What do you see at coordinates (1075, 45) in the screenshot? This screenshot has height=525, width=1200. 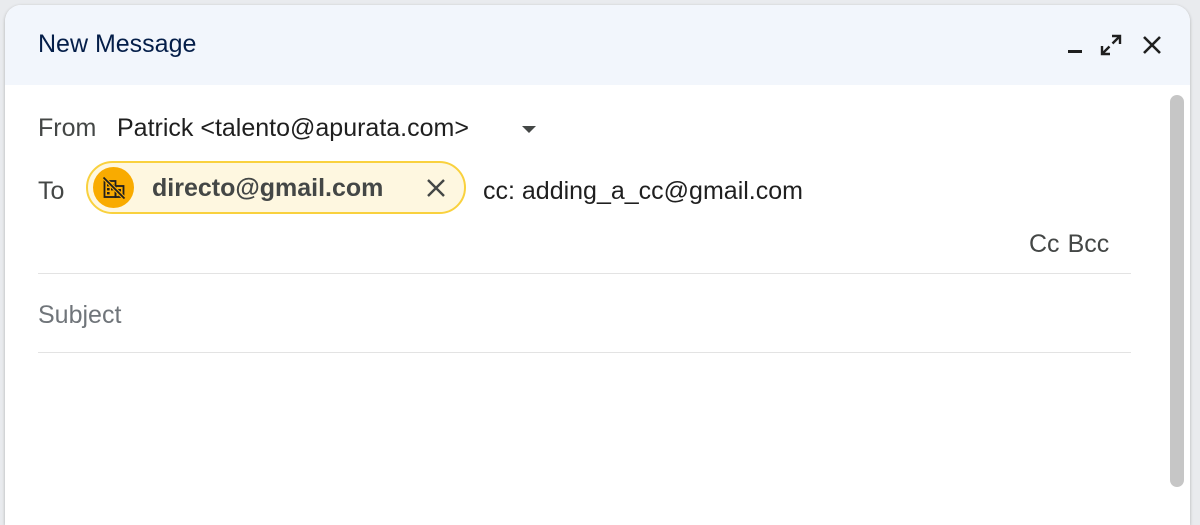 I see `minimize-button` at bounding box center [1075, 45].